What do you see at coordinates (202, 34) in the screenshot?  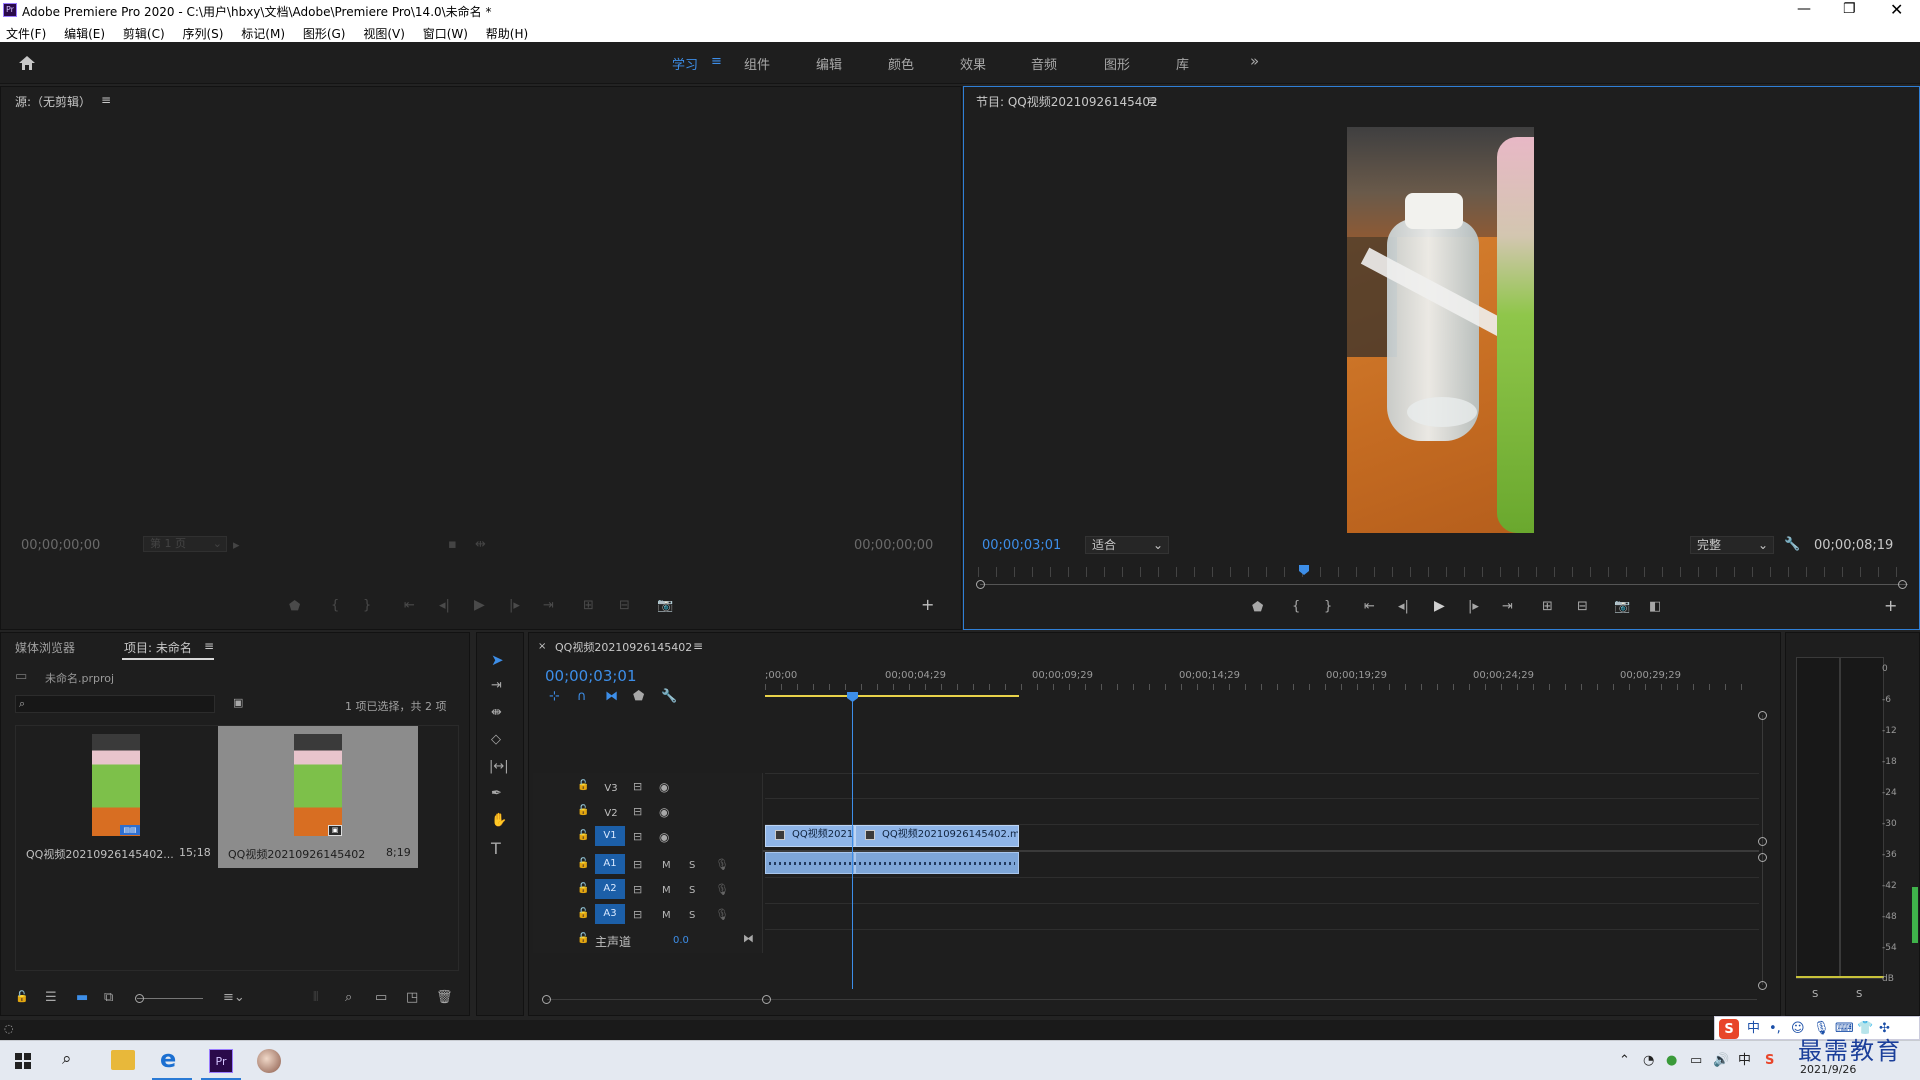 I see `menu-sequence: 序列(S)` at bounding box center [202, 34].